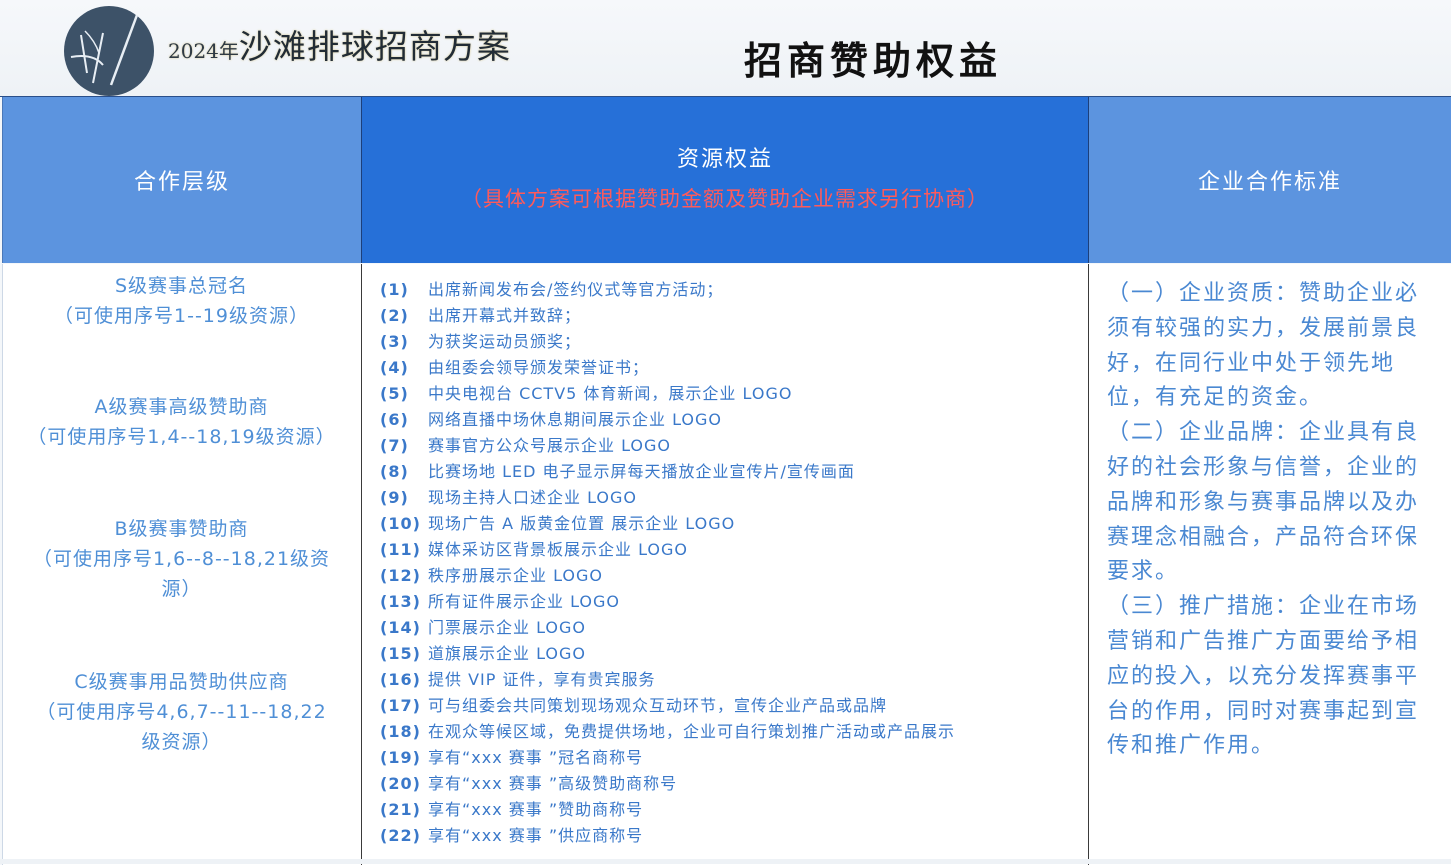  Describe the element at coordinates (394, 471) in the screenshot. I see `resource-number: (8)` at that location.